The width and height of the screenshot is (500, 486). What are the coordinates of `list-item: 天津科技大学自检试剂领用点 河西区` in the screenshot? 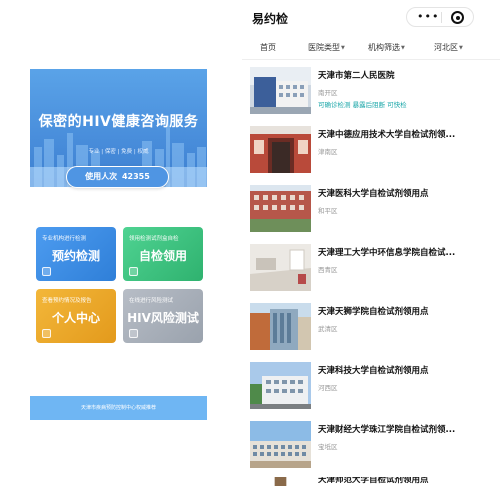 It's located at (371, 391).